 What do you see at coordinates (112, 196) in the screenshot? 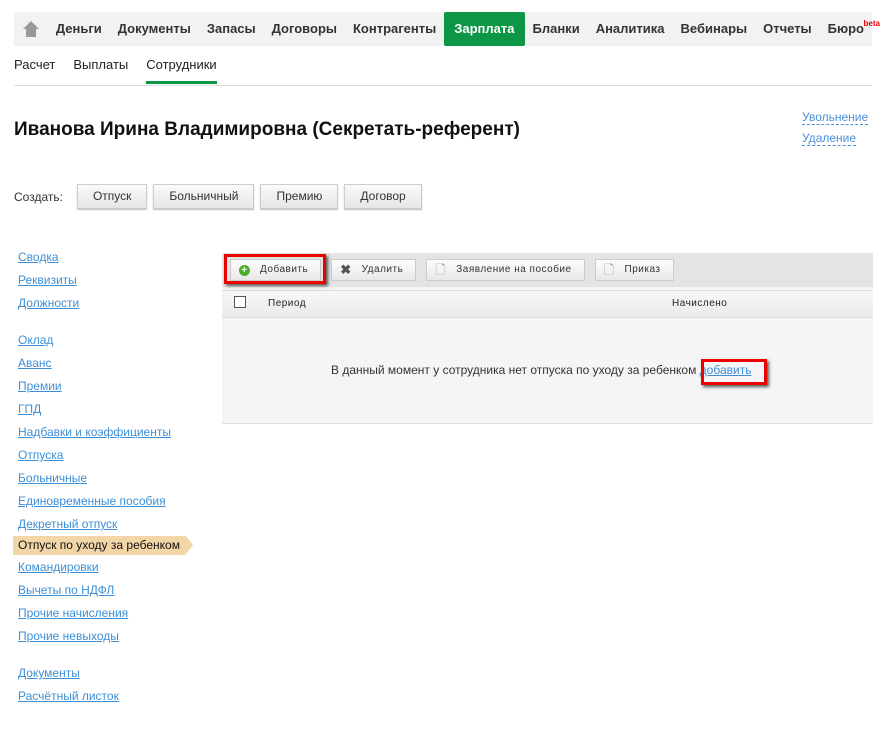
I see `create-button: Отпуск` at bounding box center [112, 196].